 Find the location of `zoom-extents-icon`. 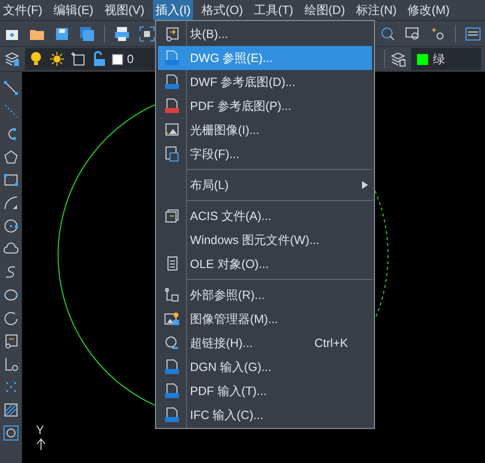

zoom-extents-icon is located at coordinates (147, 34).